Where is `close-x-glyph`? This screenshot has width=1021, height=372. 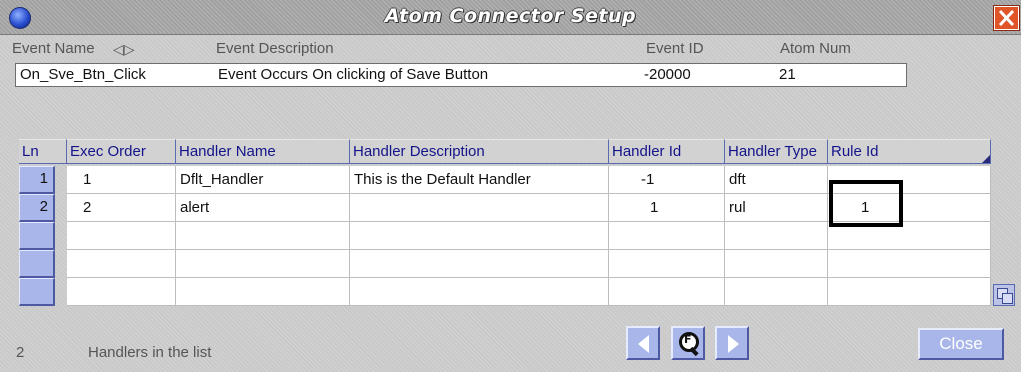
close-x-glyph is located at coordinates (1006, 18).